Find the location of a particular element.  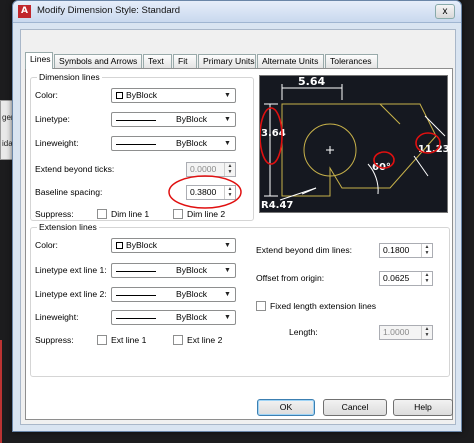

length-spinner: 1.0000 ▲ ▼ is located at coordinates (406, 332).